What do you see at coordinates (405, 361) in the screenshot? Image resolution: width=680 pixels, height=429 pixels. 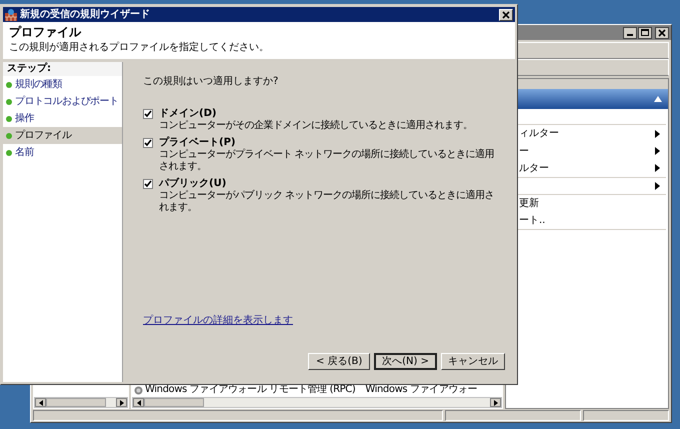 I see `wizard-button: 次へ(N) >` at bounding box center [405, 361].